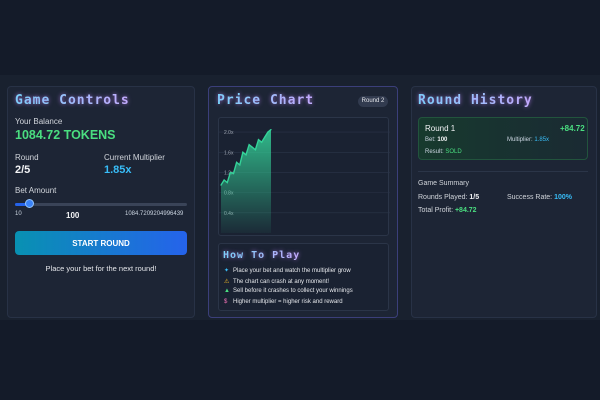  What do you see at coordinates (373, 101) in the screenshot?
I see `round-badge: Round 2` at bounding box center [373, 101].